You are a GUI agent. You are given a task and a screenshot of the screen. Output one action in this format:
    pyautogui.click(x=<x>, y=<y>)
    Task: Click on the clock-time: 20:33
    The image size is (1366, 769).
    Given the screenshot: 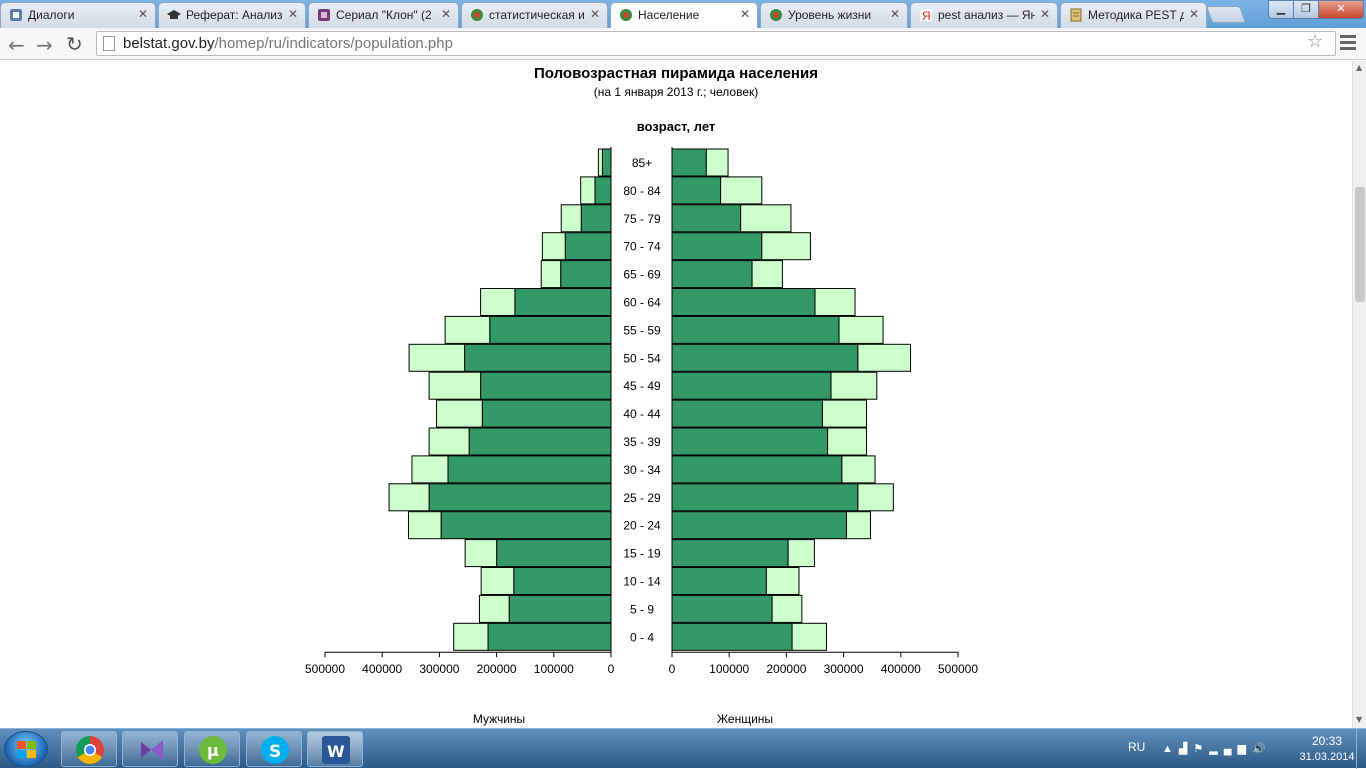 What is the action you would take?
    pyautogui.click(x=1327, y=741)
    